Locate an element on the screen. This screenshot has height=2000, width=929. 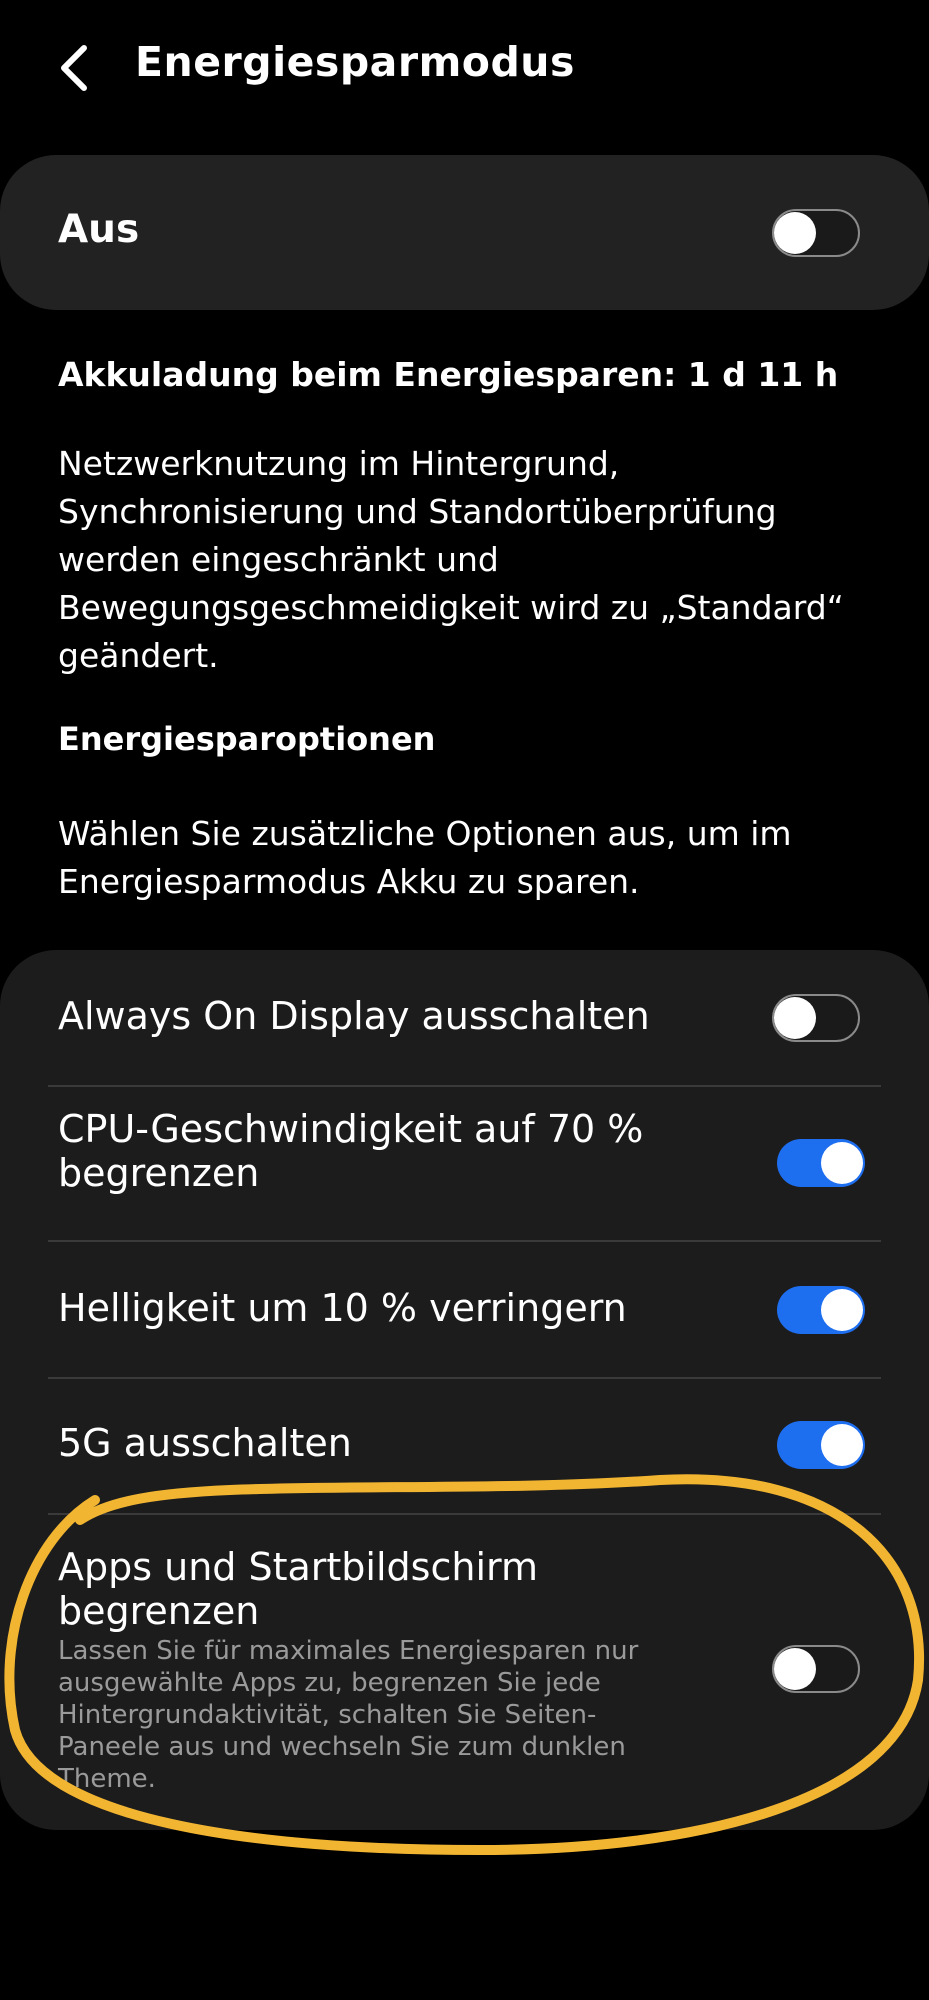
option-row-brightness: Helligkeit um 10 % verringern is located at coordinates (464, 1309).